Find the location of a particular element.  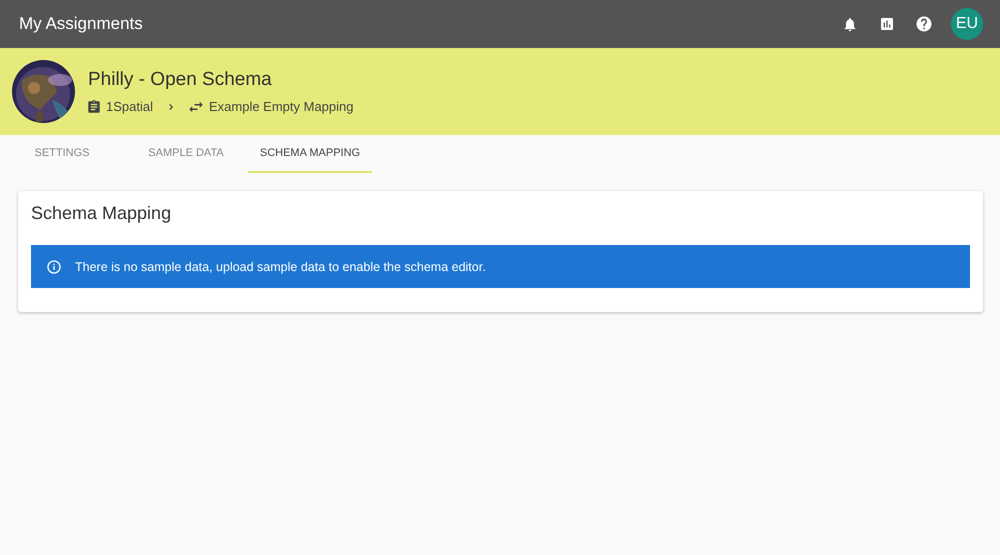

app-title: My Assignments is located at coordinates (81, 24).